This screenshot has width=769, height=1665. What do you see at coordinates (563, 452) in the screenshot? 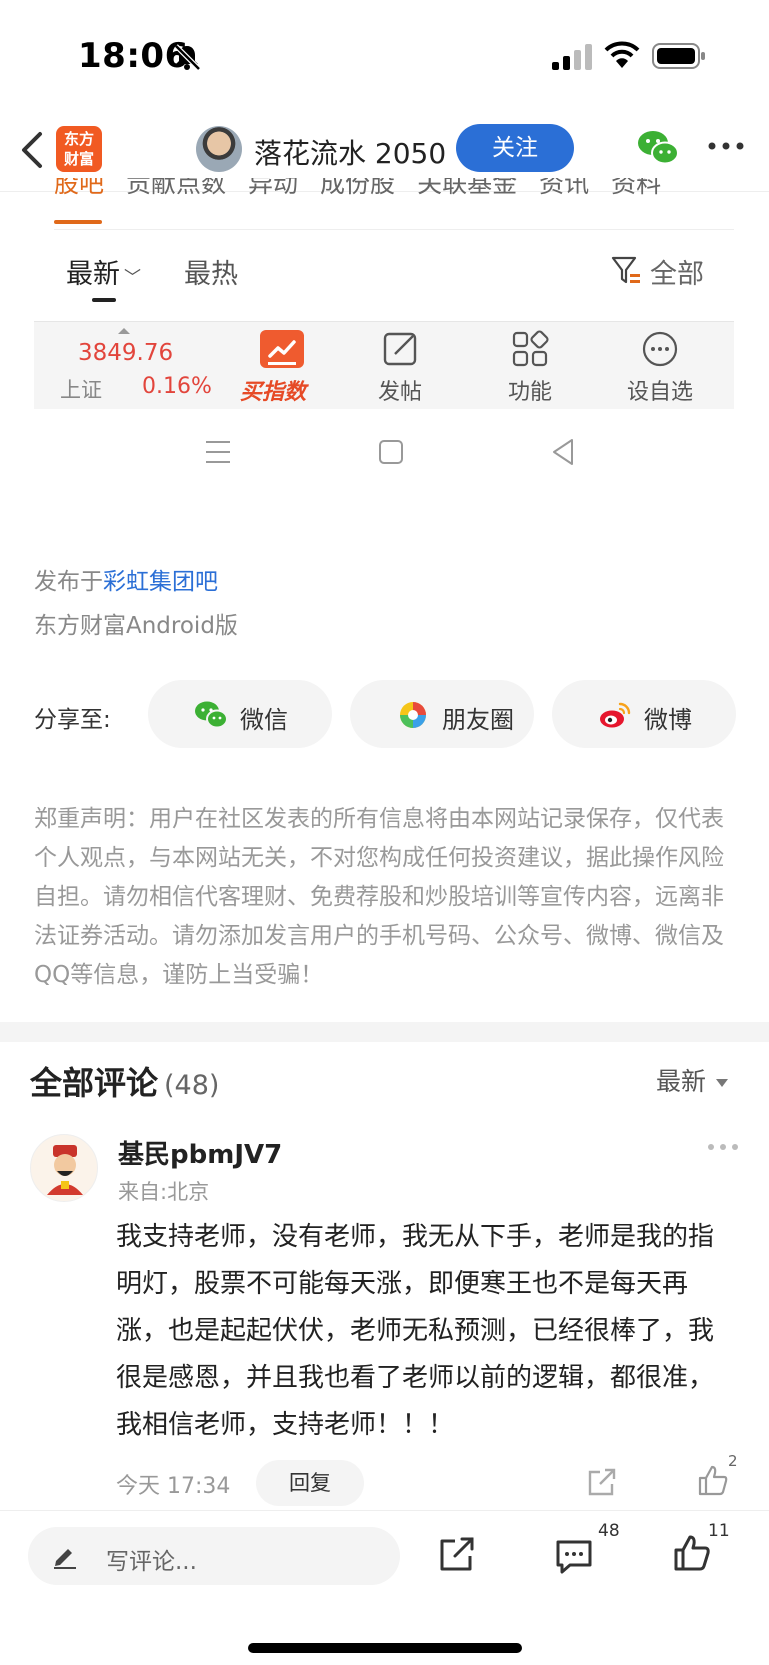
I see `back-triangle-icon` at bounding box center [563, 452].